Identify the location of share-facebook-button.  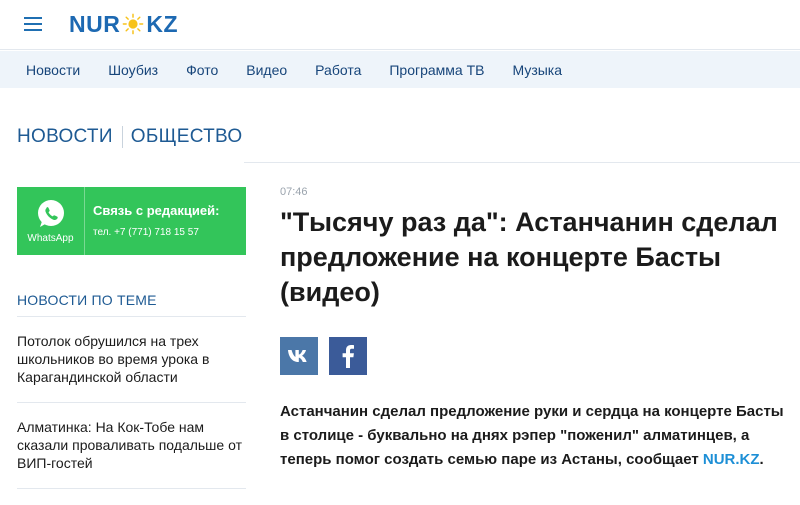
(348, 356).